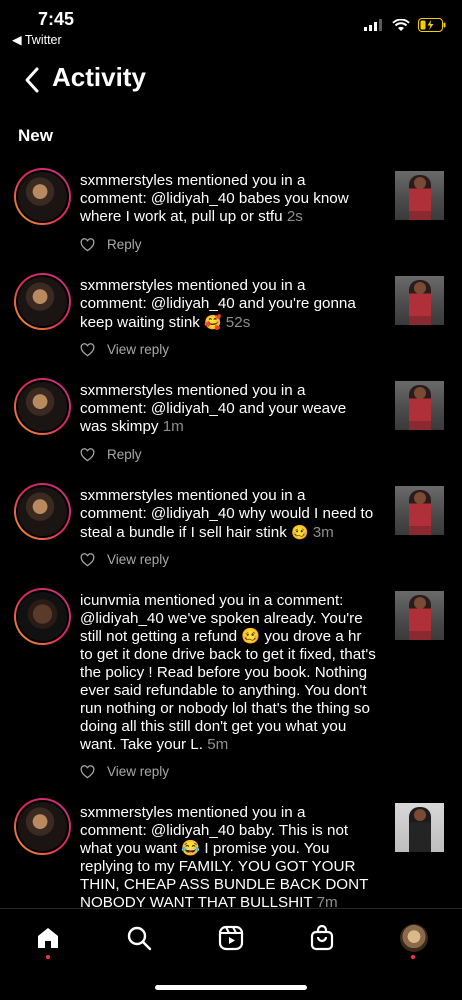 The height and width of the screenshot is (1000, 462). I want to click on system-icons, so click(405, 25).